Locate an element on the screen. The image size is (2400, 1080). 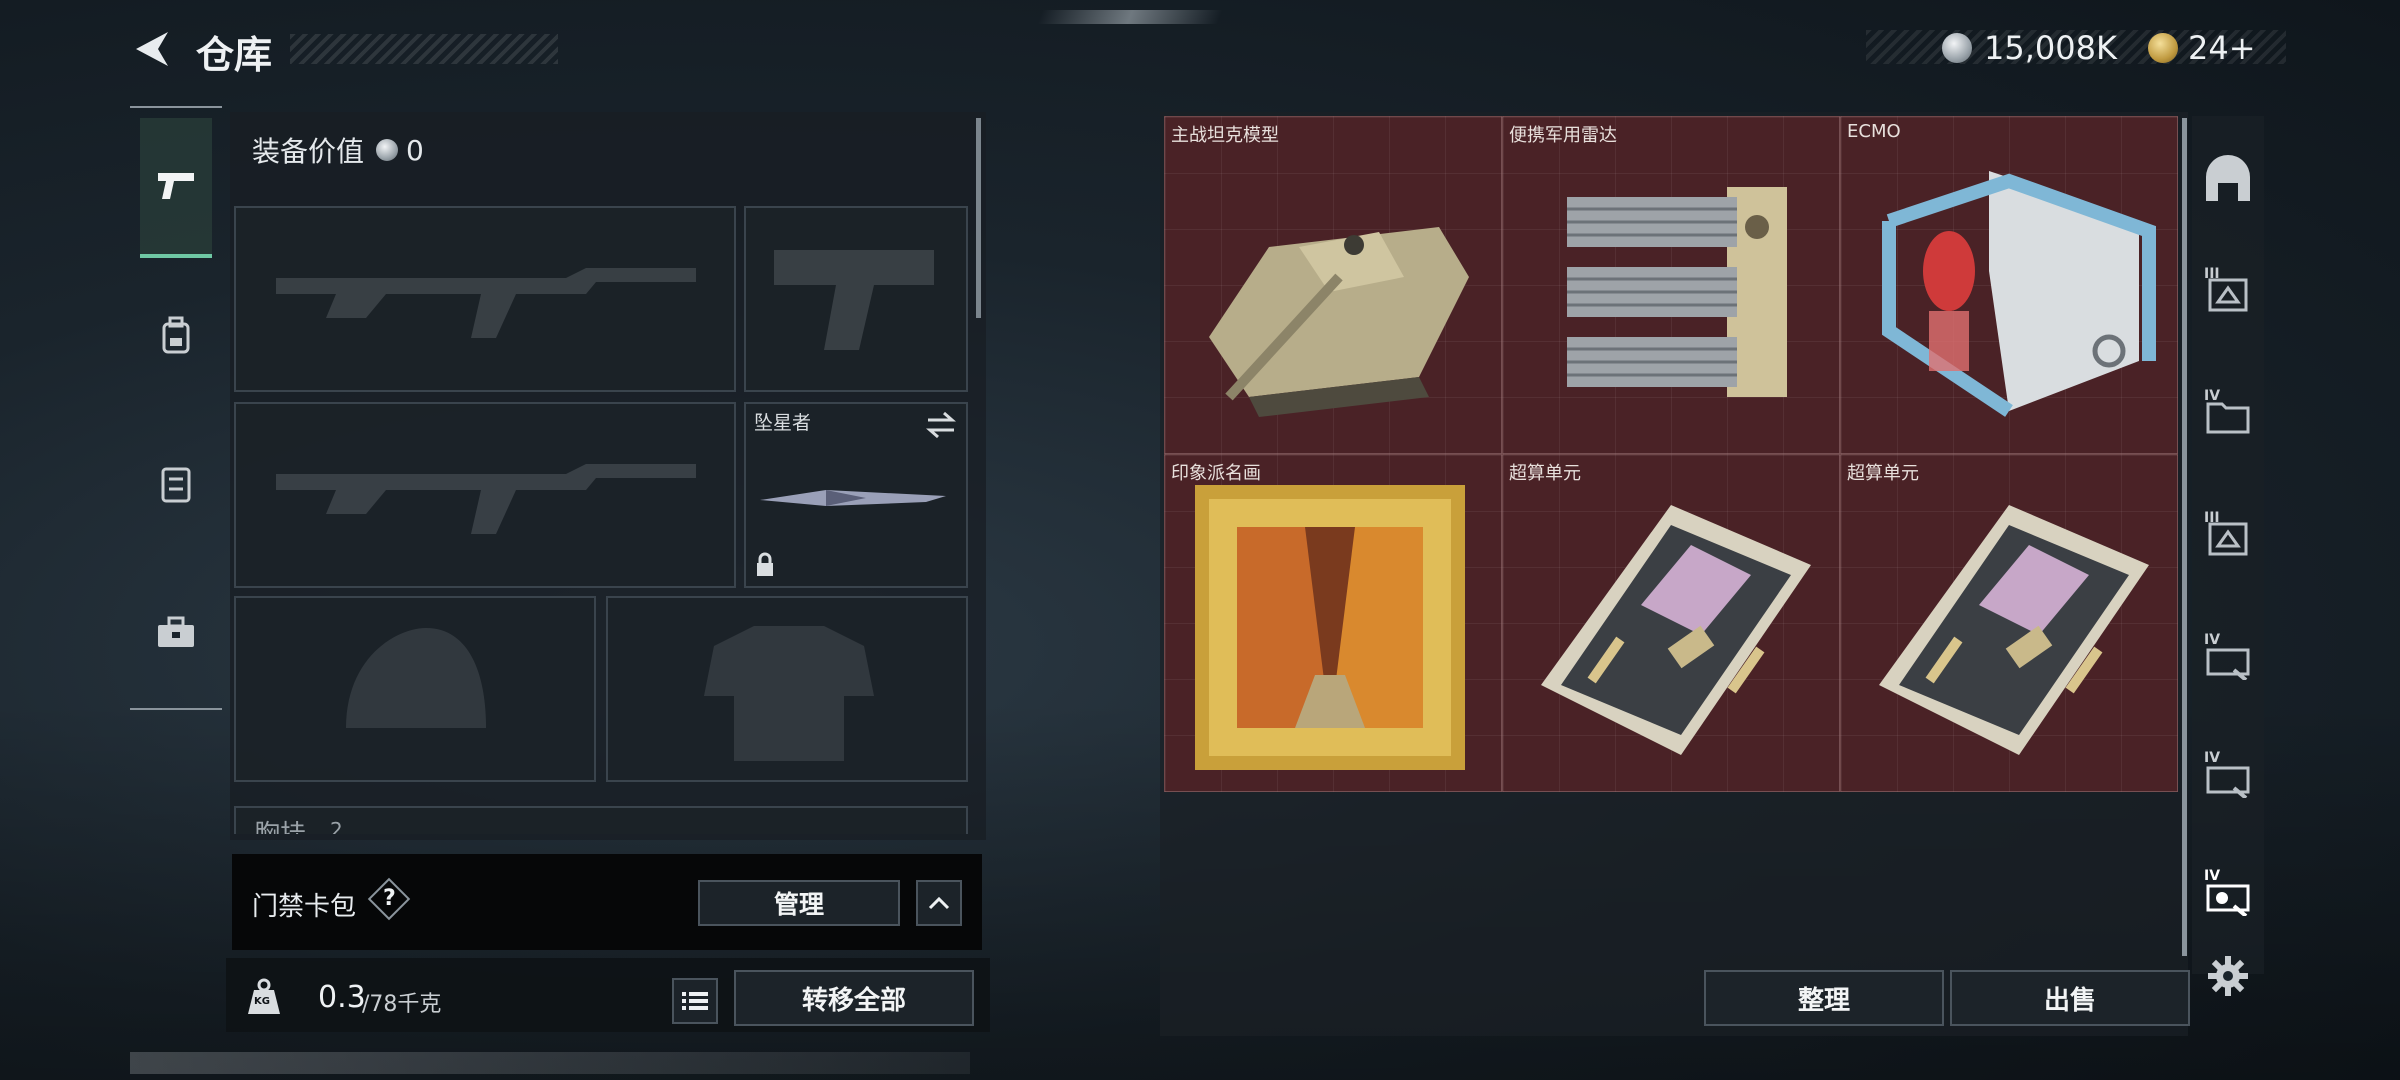
gear-icon is located at coordinates (2228, 976).